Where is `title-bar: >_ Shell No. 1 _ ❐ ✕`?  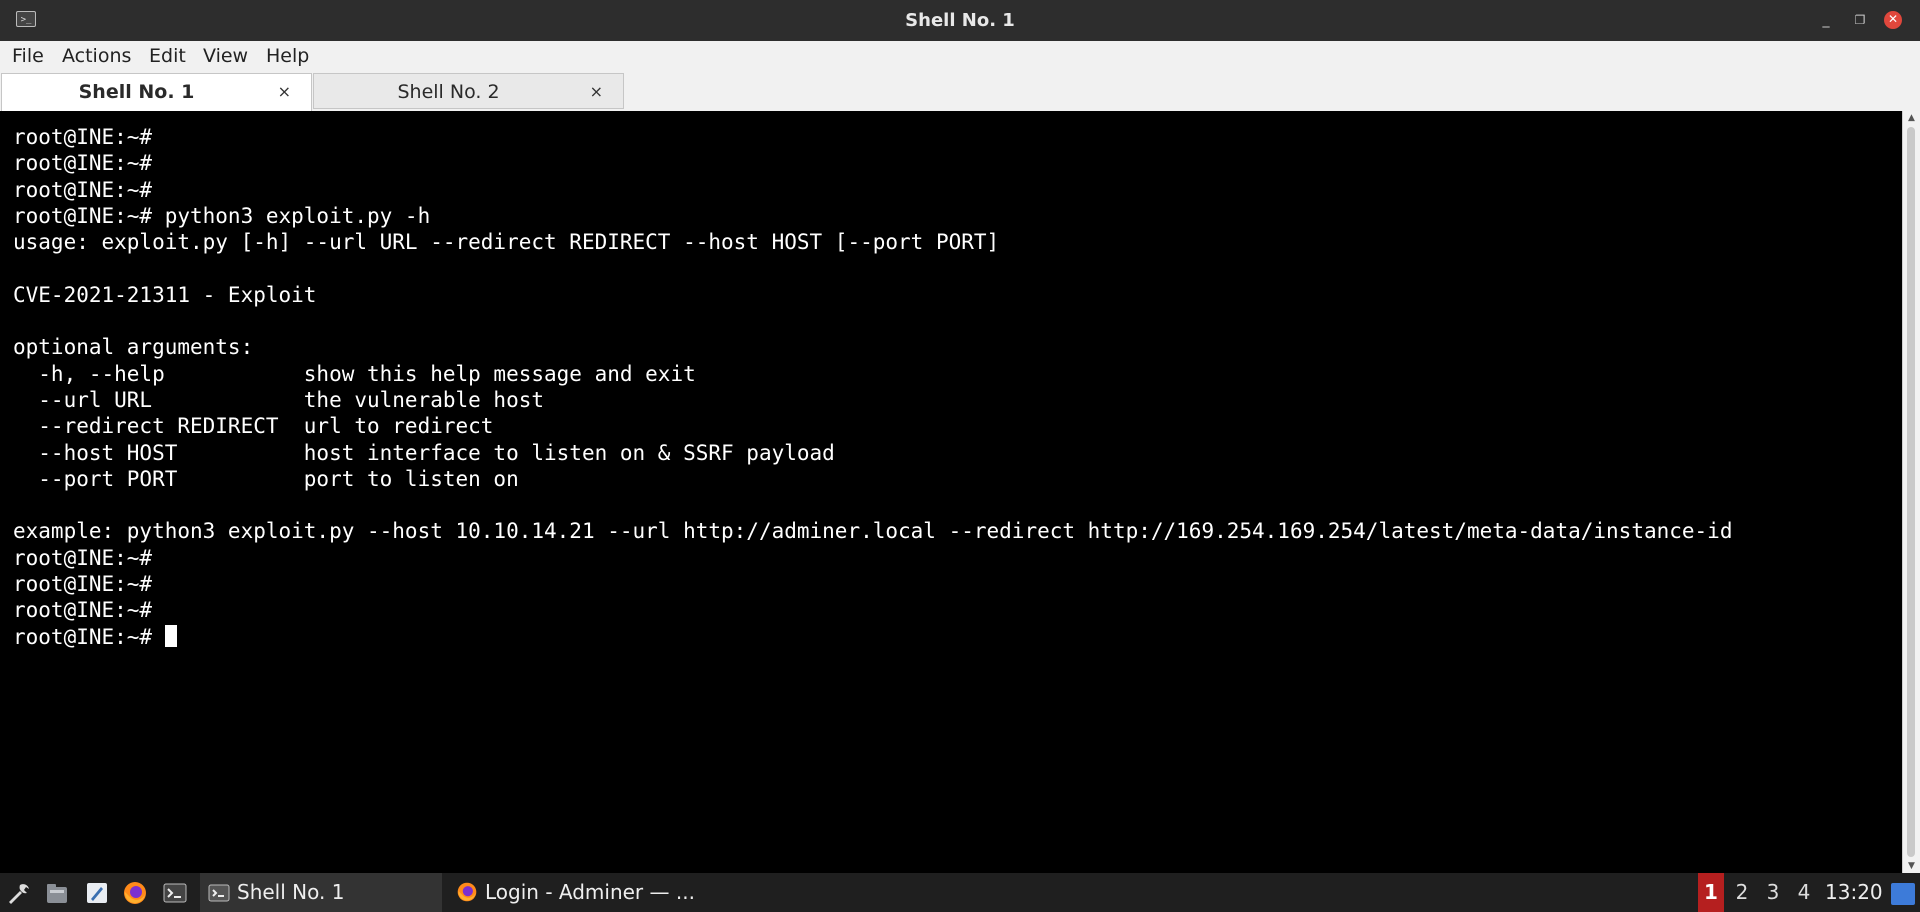 title-bar: >_ Shell No. 1 _ ❐ ✕ is located at coordinates (960, 20).